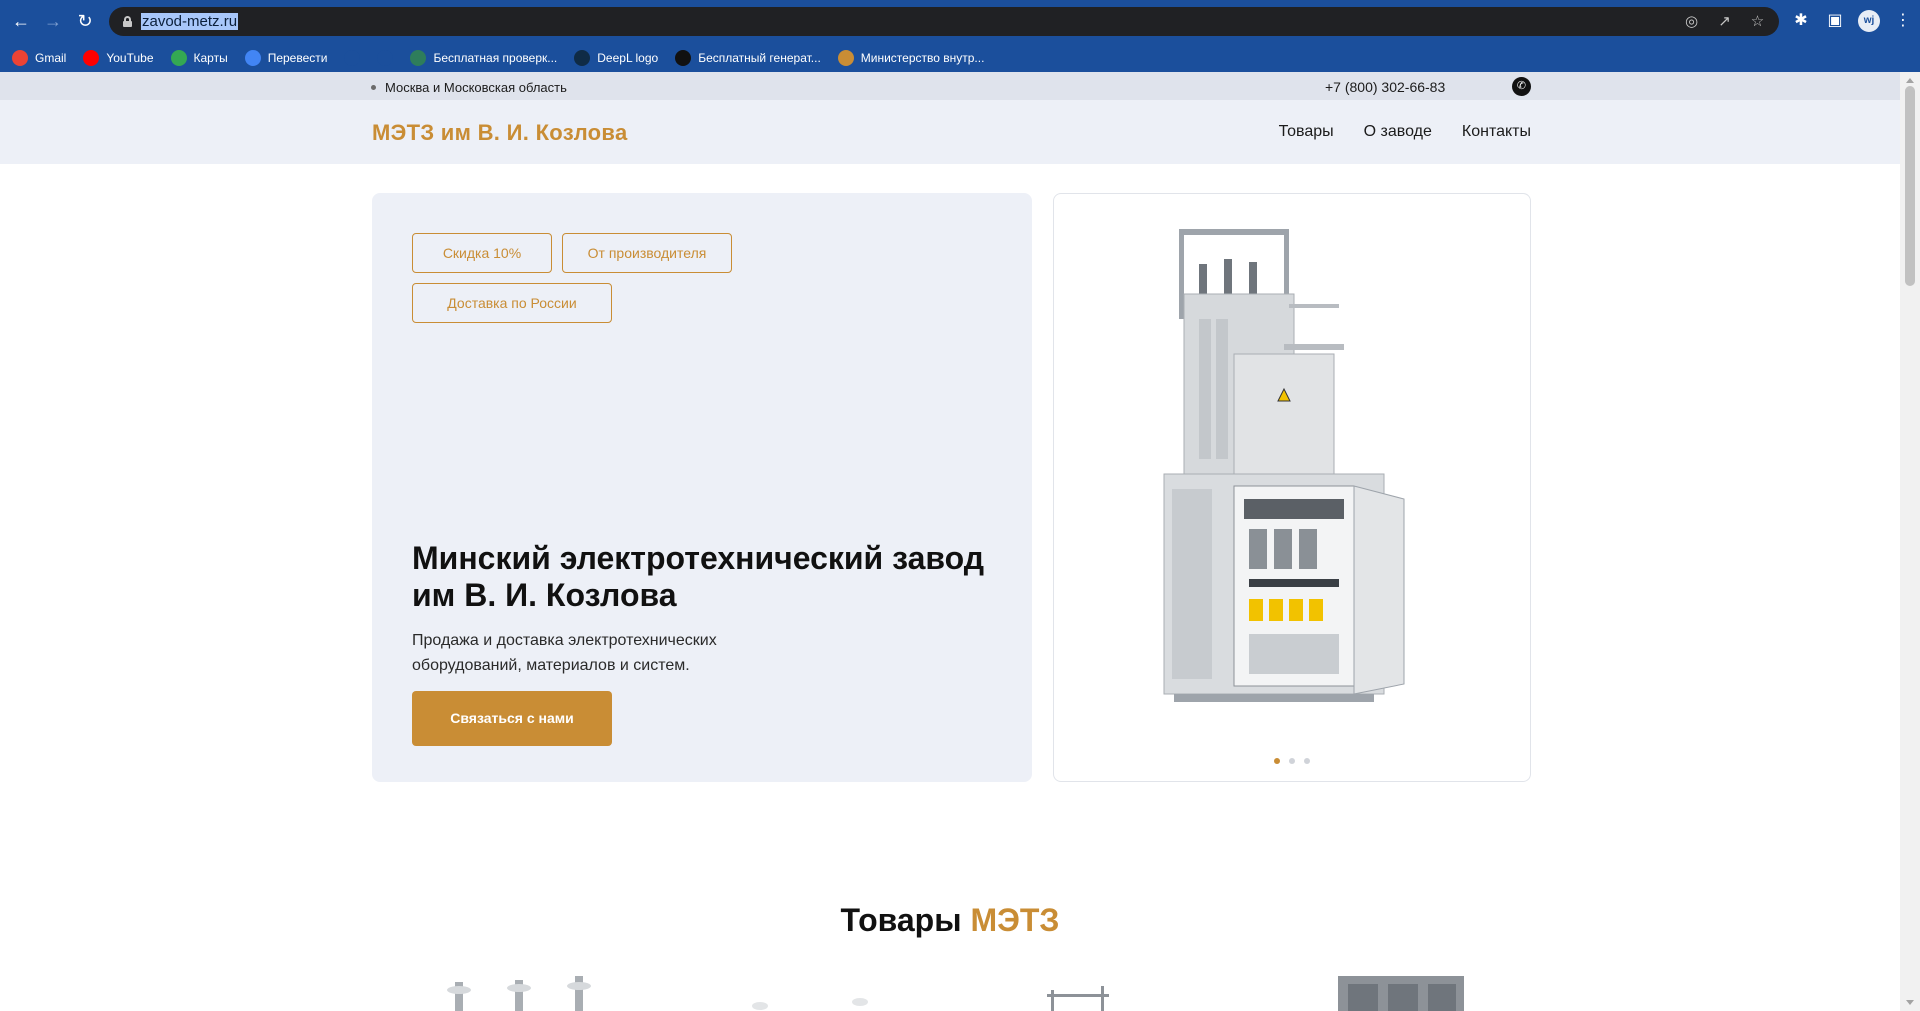  Describe the element at coordinates (53, 21) in the screenshot. I see `forward-icon: →` at that location.